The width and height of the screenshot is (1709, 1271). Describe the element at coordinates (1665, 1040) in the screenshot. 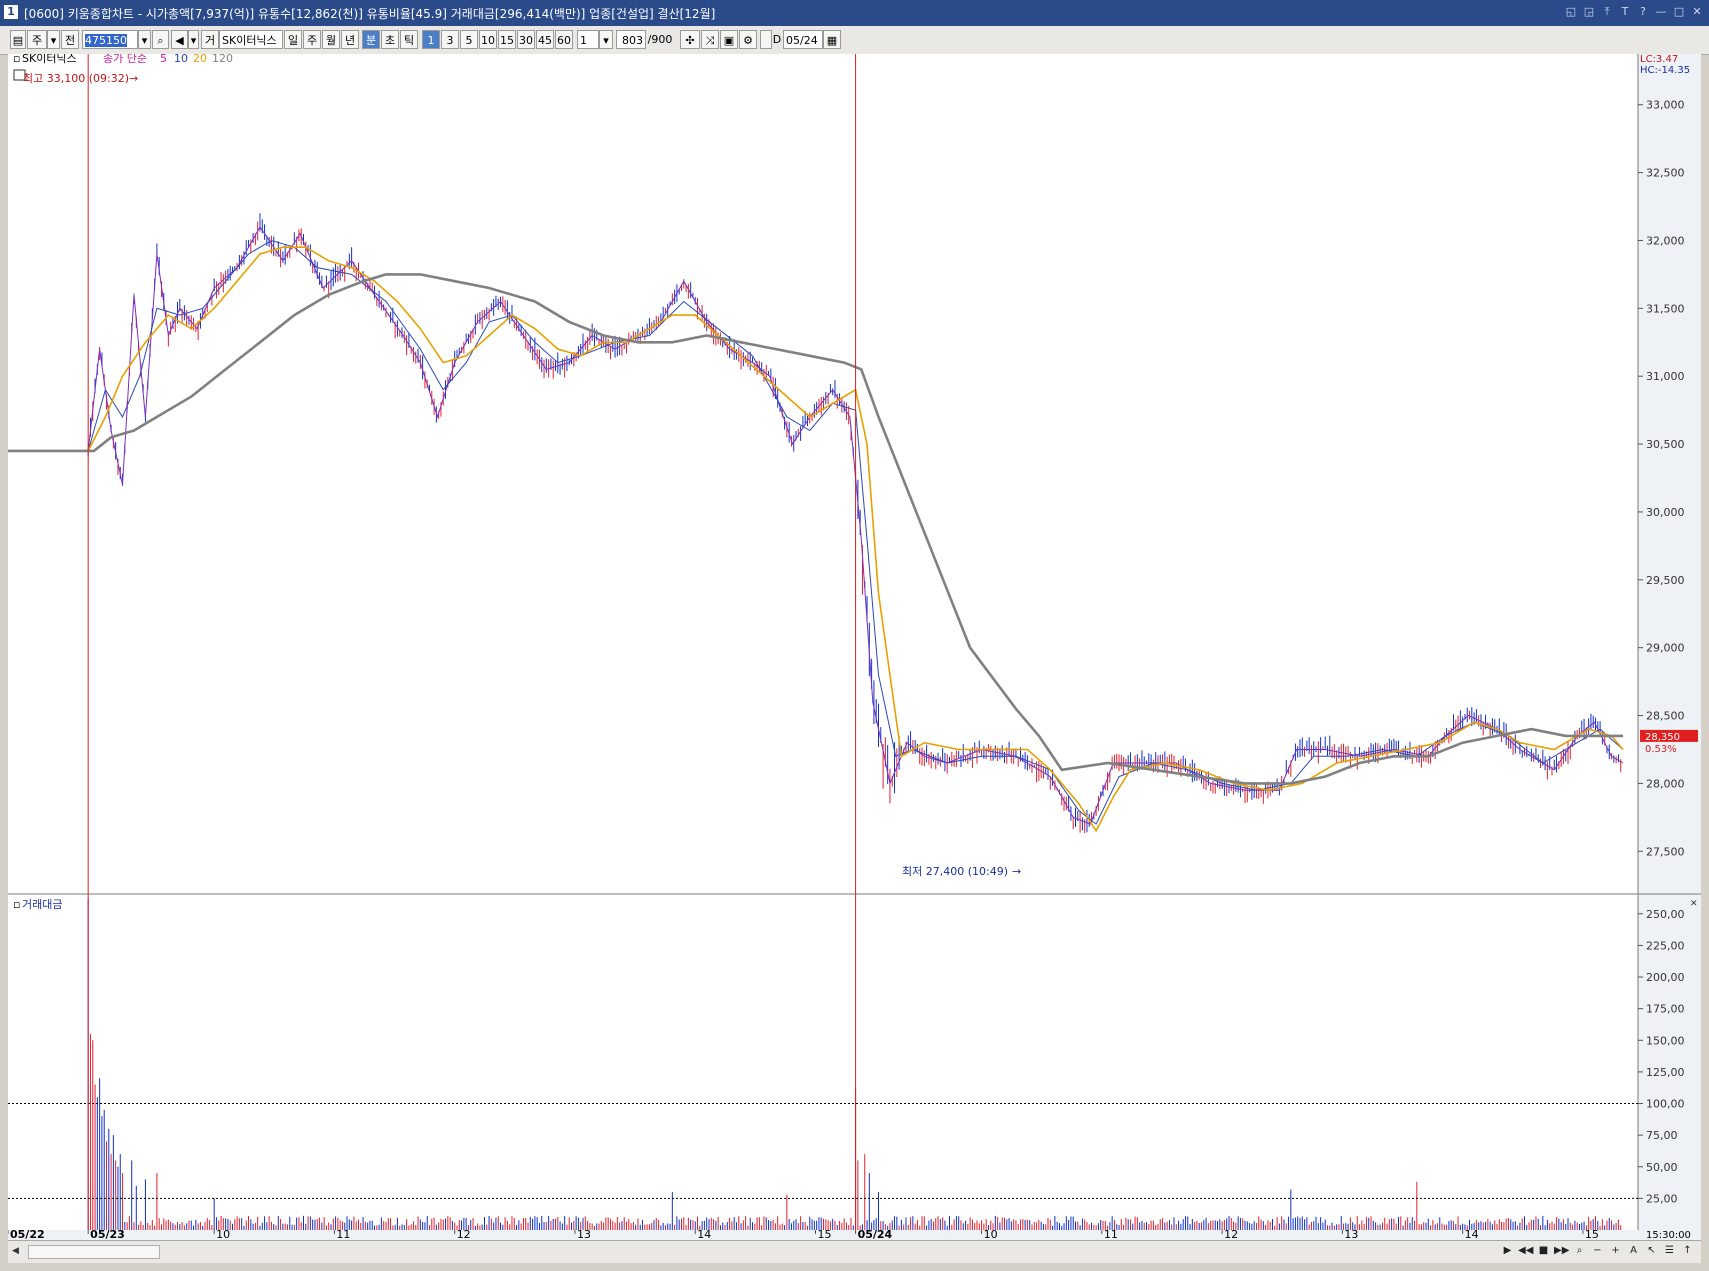

I see `volume-tick-label: 150,00` at that location.